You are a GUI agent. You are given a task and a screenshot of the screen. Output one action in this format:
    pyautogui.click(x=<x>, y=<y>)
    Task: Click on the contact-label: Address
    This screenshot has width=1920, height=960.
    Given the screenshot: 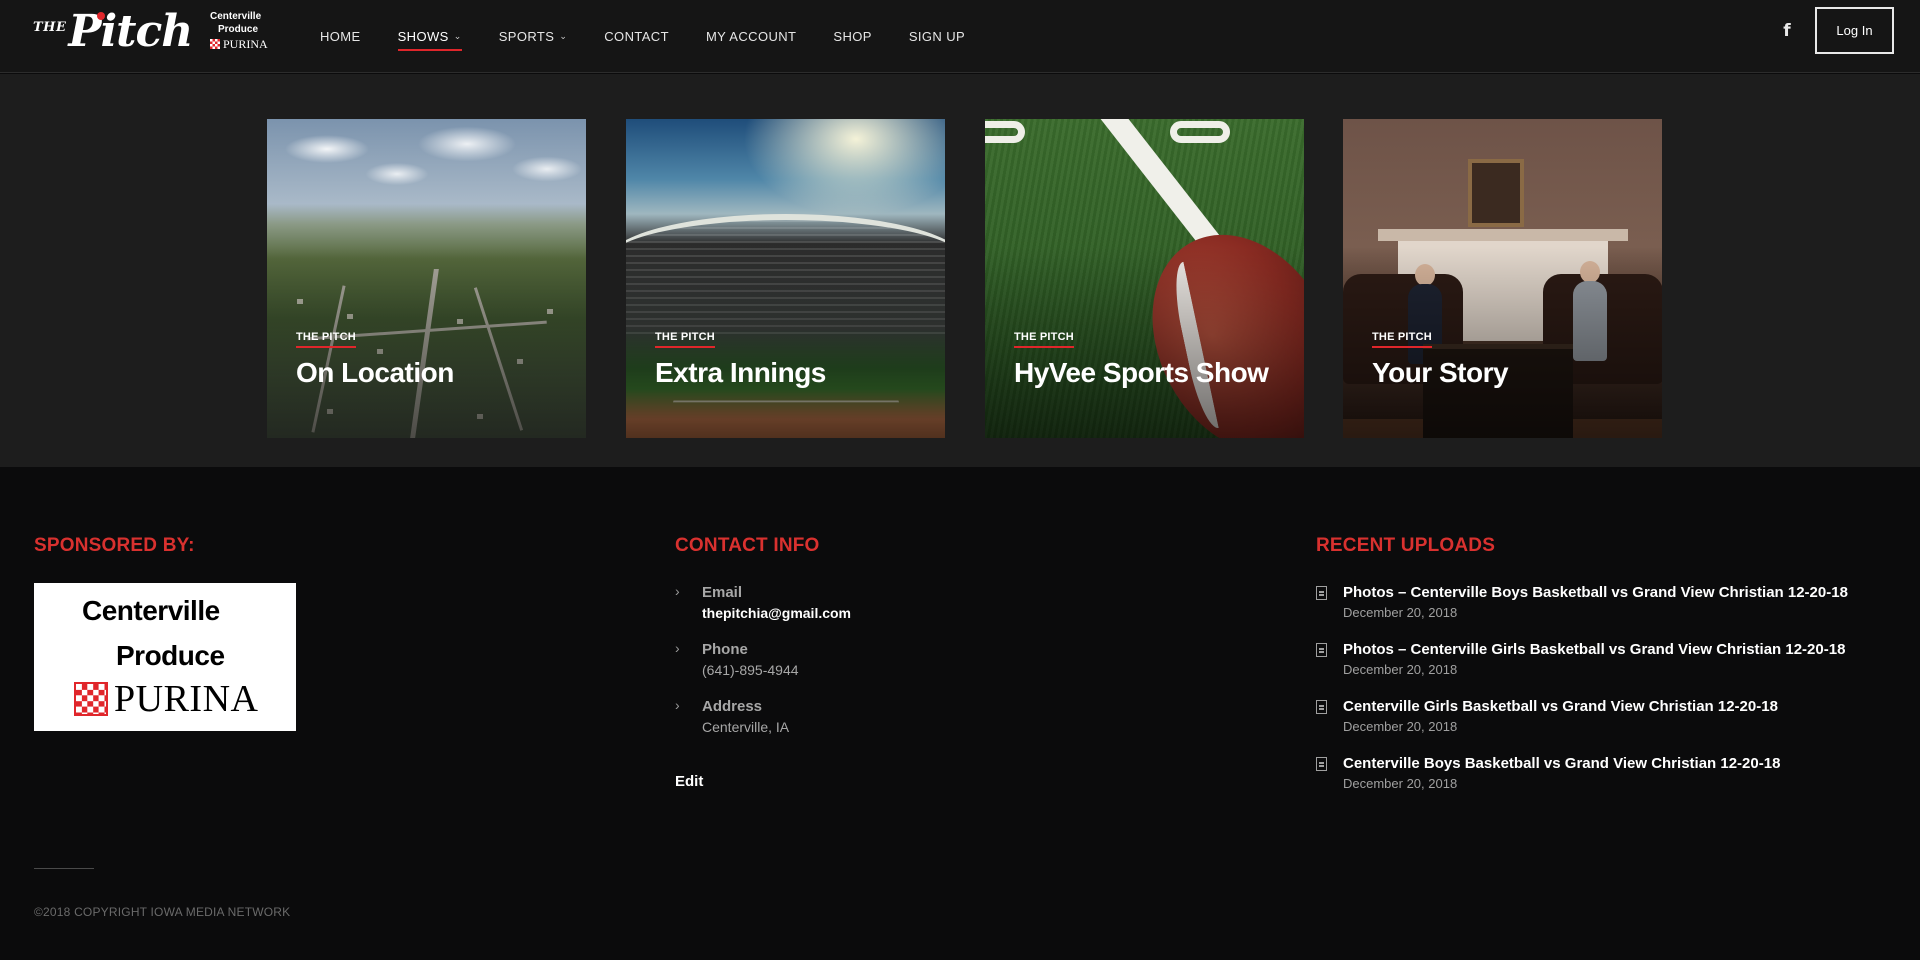 What is the action you would take?
    pyautogui.click(x=732, y=706)
    